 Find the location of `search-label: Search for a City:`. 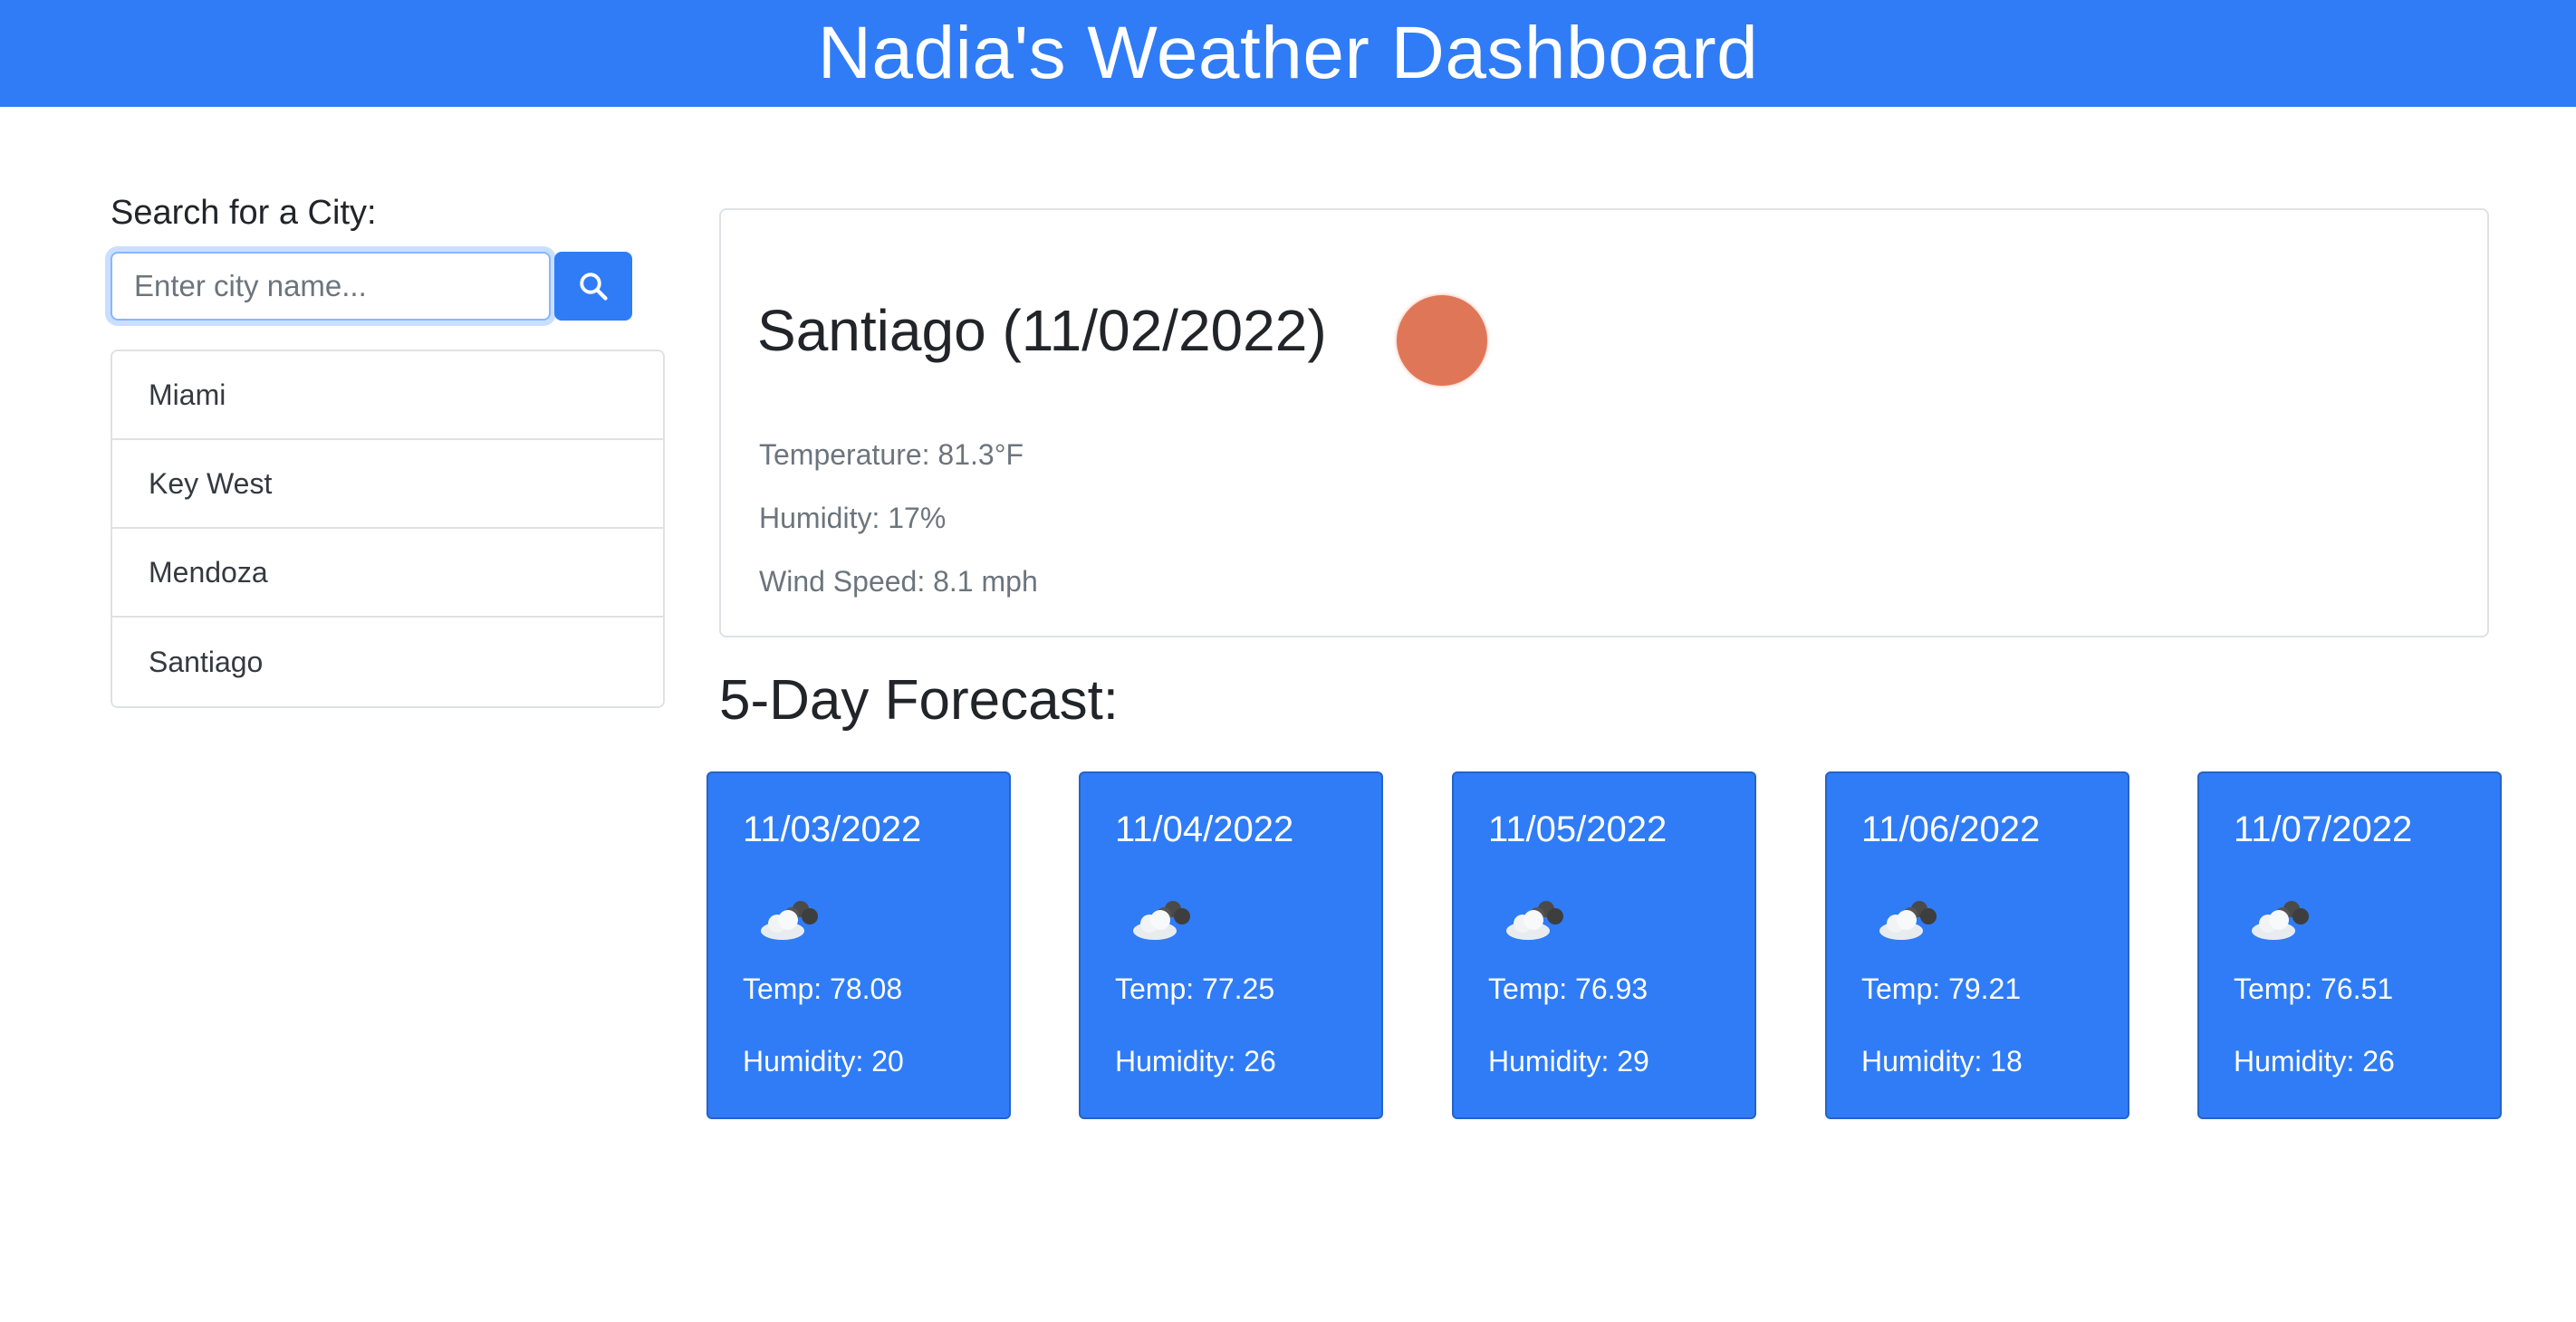

search-label: Search for a City: is located at coordinates (244, 213).